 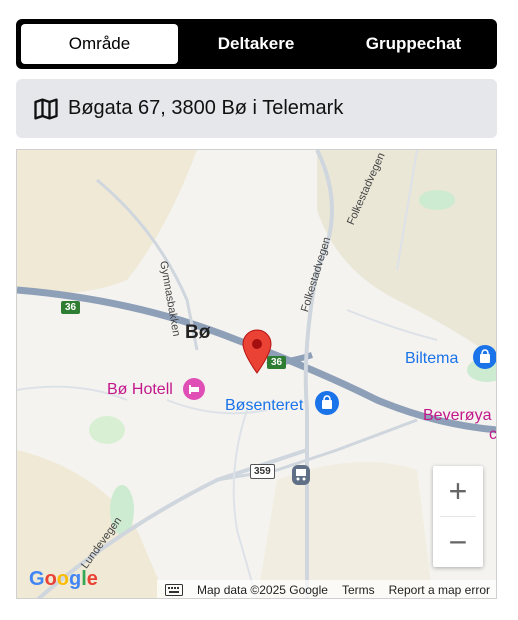 I want to click on tab-bar: Område Deltakere Gruppechat, so click(x=256, y=44).